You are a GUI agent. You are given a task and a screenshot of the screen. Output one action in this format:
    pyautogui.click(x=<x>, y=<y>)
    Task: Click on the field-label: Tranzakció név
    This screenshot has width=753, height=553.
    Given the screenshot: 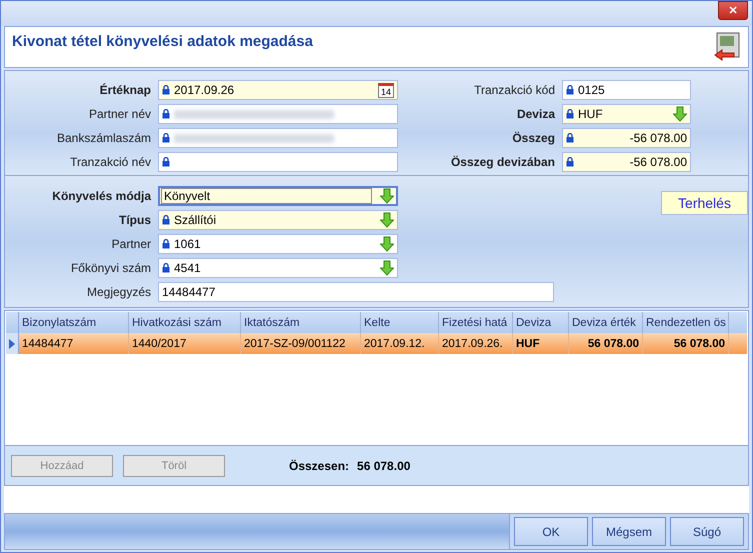 What is the action you would take?
    pyautogui.click(x=110, y=162)
    